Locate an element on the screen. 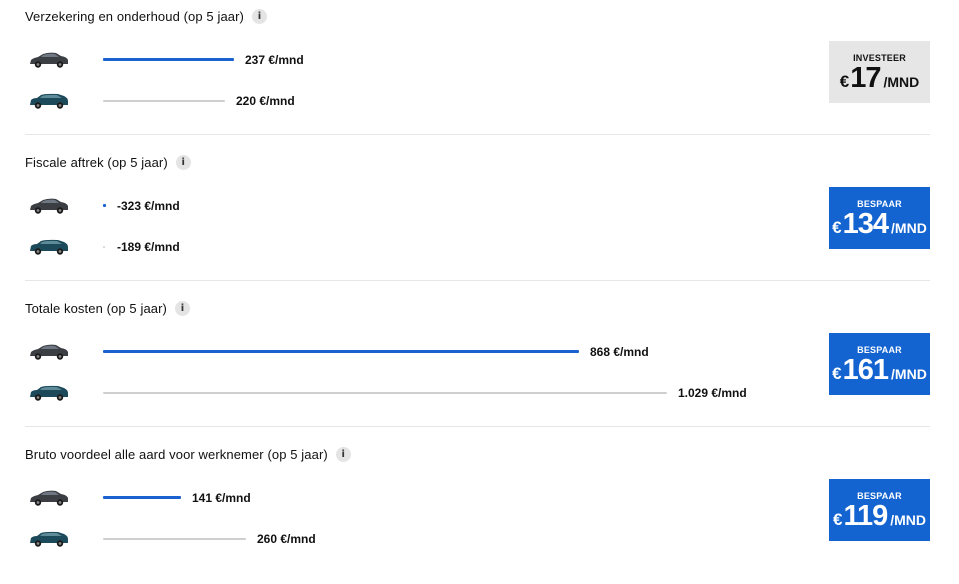 The image size is (959, 584). badge-amount: € 161 /MND is located at coordinates (879, 369).